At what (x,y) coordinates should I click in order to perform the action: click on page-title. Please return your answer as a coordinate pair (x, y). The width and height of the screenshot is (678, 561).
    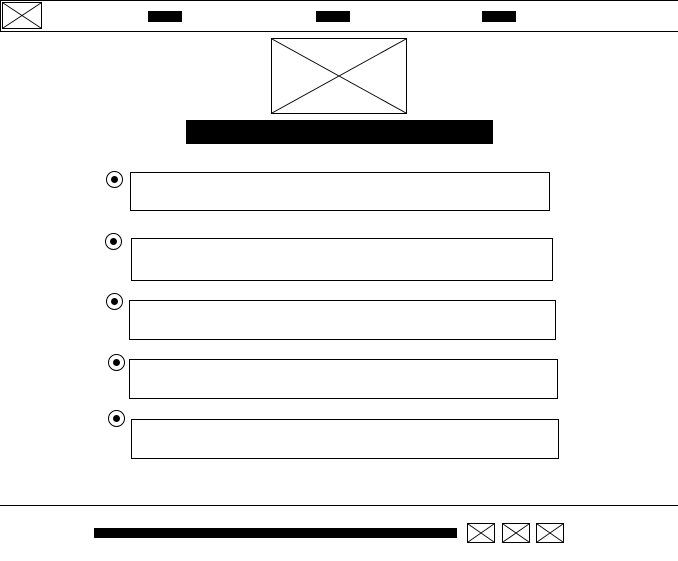
    Looking at the image, I should click on (339, 132).